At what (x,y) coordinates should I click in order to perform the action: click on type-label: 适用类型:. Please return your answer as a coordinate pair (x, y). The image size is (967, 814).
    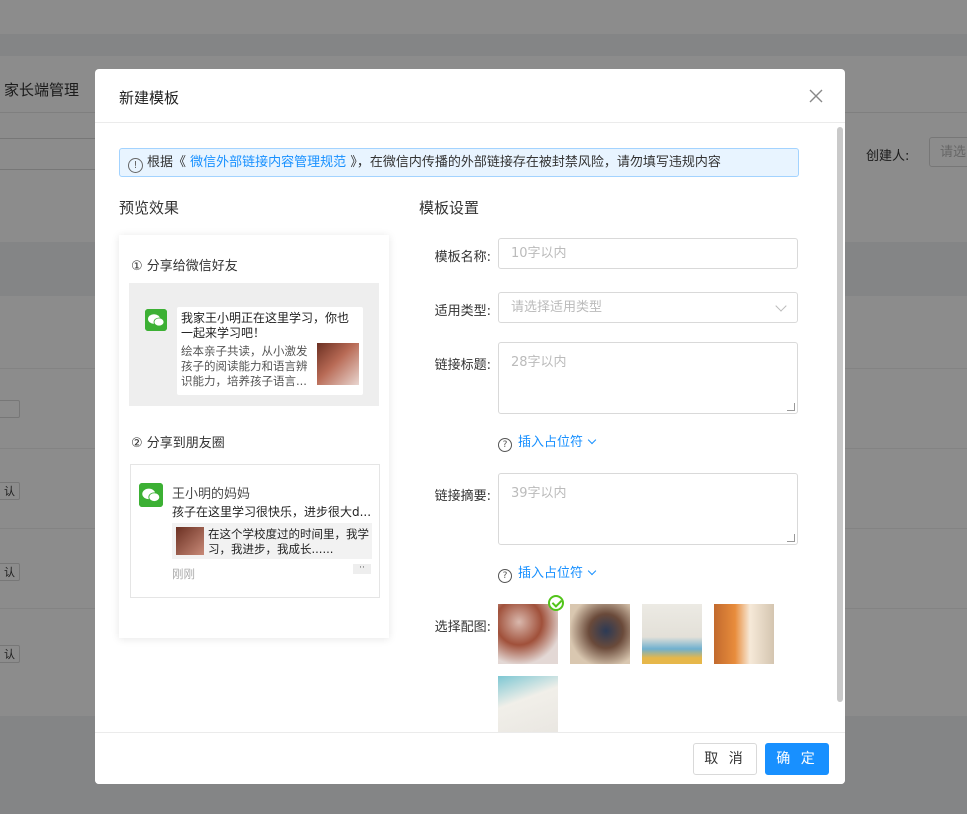
    Looking at the image, I should click on (462, 311).